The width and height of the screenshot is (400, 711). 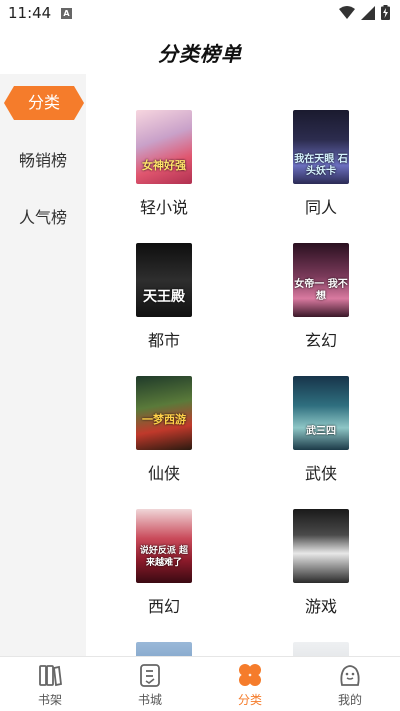 What do you see at coordinates (49, 700) in the screenshot?
I see `nav-label: 书架` at bounding box center [49, 700].